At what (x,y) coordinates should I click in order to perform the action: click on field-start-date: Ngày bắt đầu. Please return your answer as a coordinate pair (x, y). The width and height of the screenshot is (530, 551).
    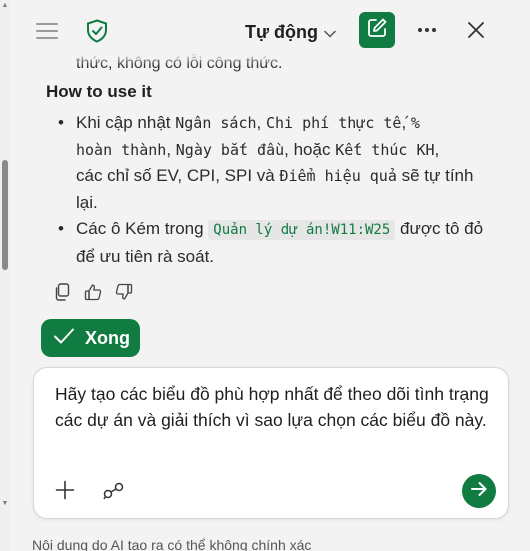
    Looking at the image, I should click on (230, 149).